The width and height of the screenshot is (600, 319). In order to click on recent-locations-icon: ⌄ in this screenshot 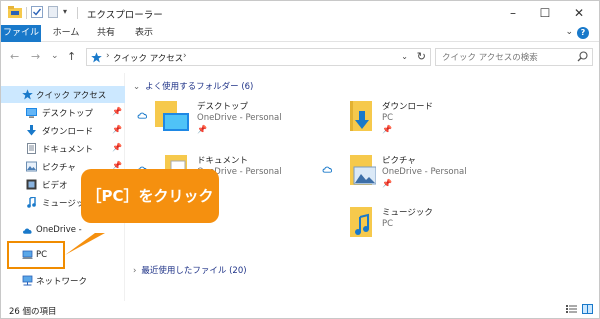, I will do `click(55, 56)`.